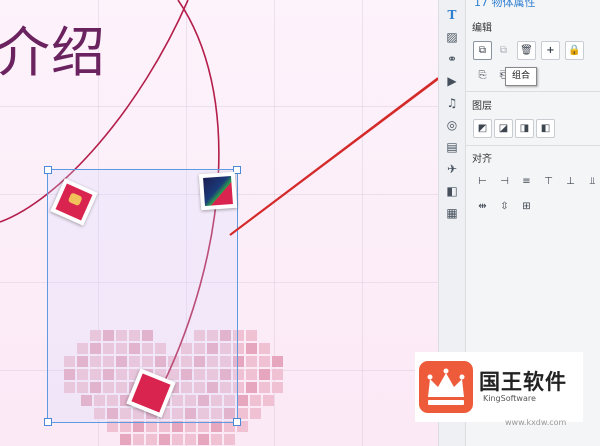 Image resolution: width=600 pixels, height=446 pixels. I want to click on video-icon: ▶, so click(452, 81).